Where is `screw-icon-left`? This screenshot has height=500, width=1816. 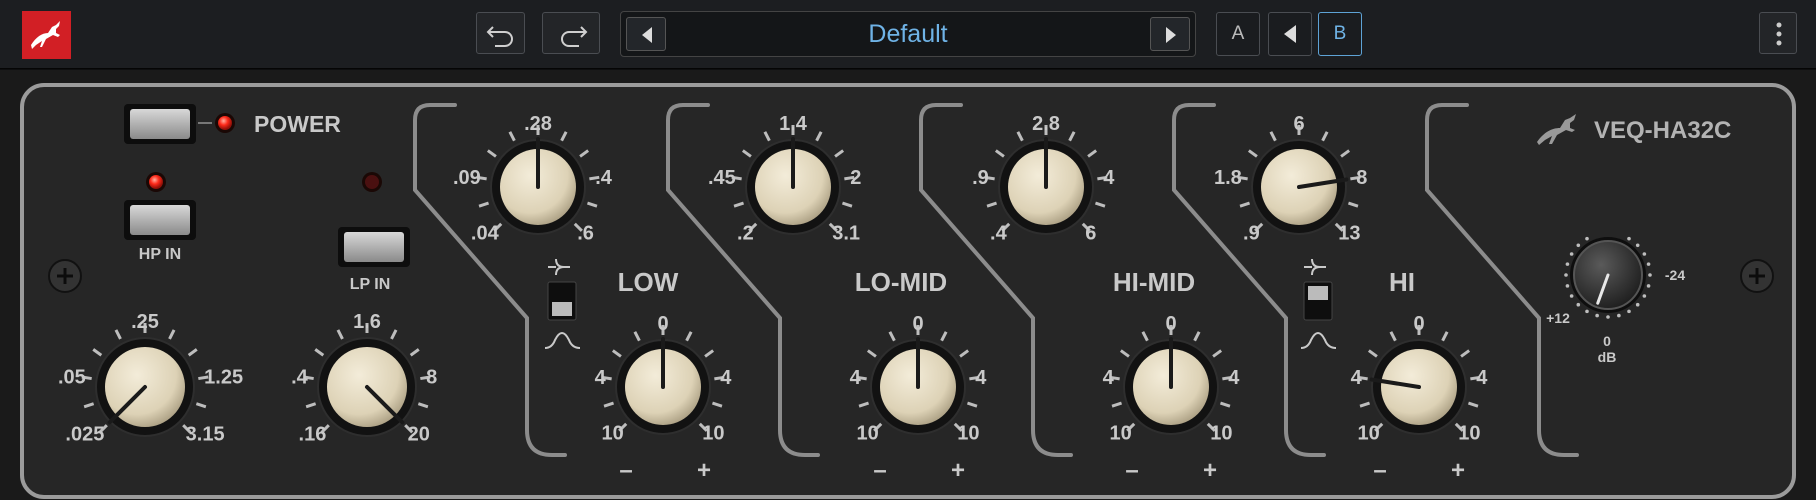
screw-icon-left is located at coordinates (65, 276).